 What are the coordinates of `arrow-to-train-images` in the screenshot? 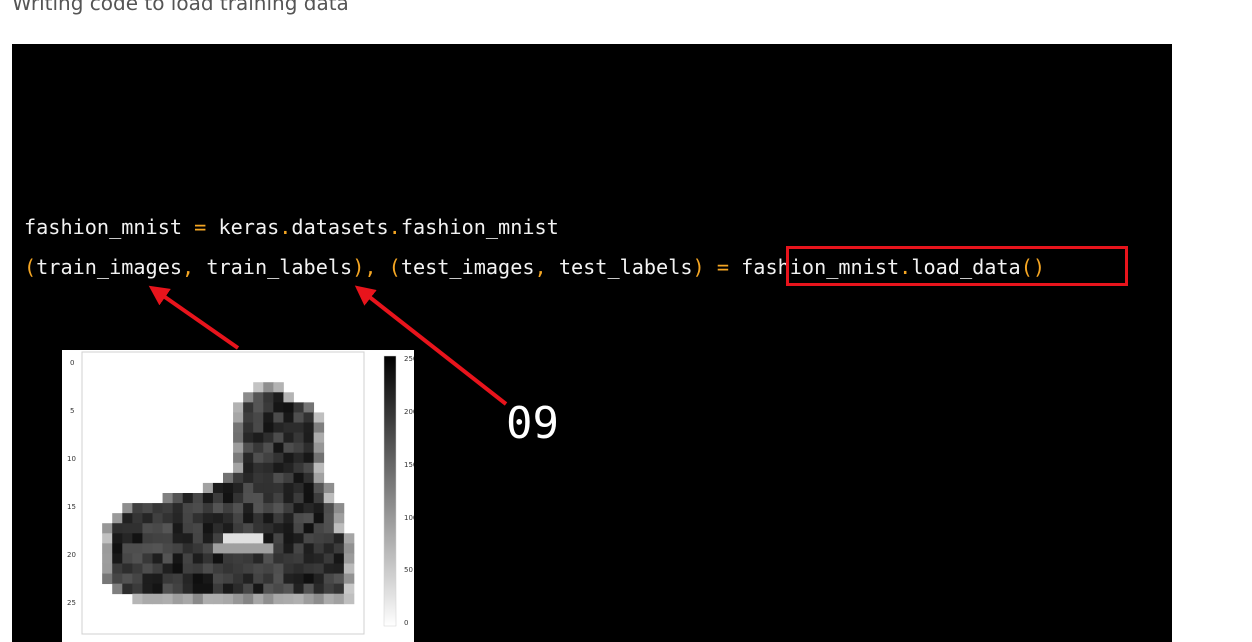 It's located at (194, 317).